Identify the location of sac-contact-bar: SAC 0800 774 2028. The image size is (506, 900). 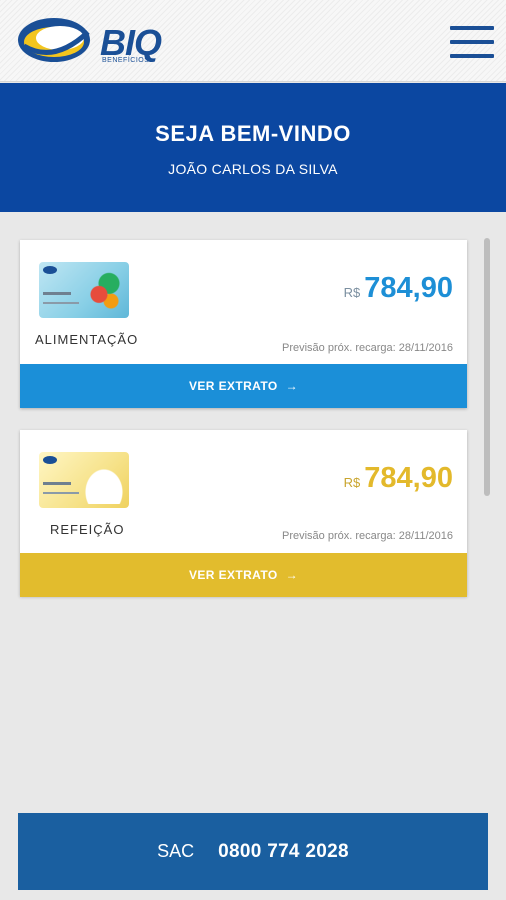
(253, 851).